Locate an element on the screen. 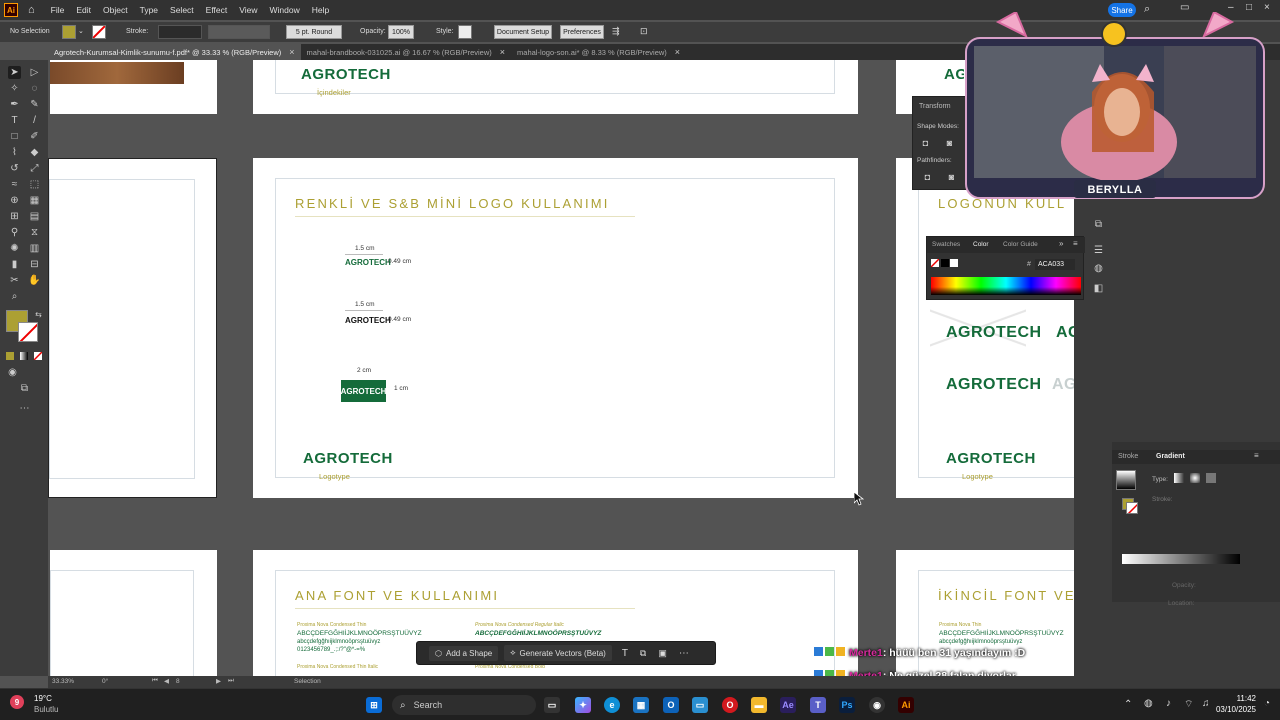  copilot-icon: ✦ is located at coordinates (583, 705).